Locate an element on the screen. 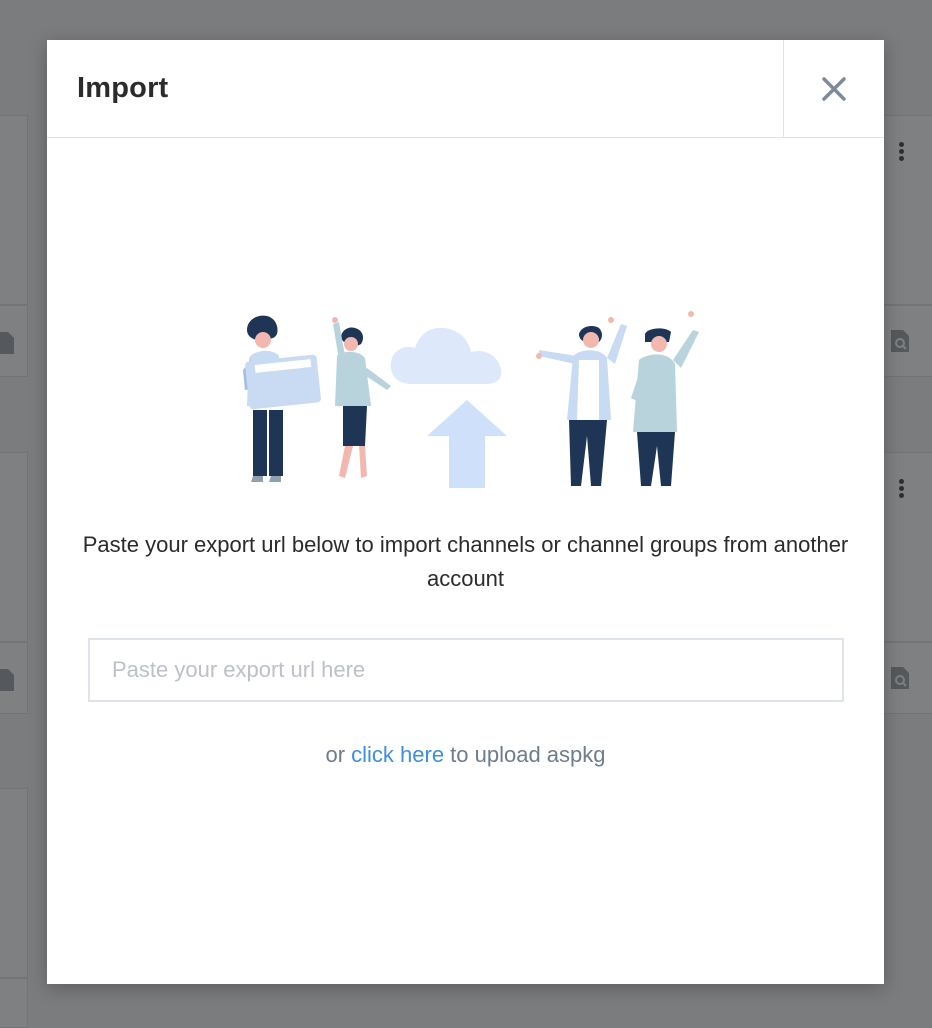 This screenshot has width=932, height=1028. modal-title: Import is located at coordinates (123, 88).